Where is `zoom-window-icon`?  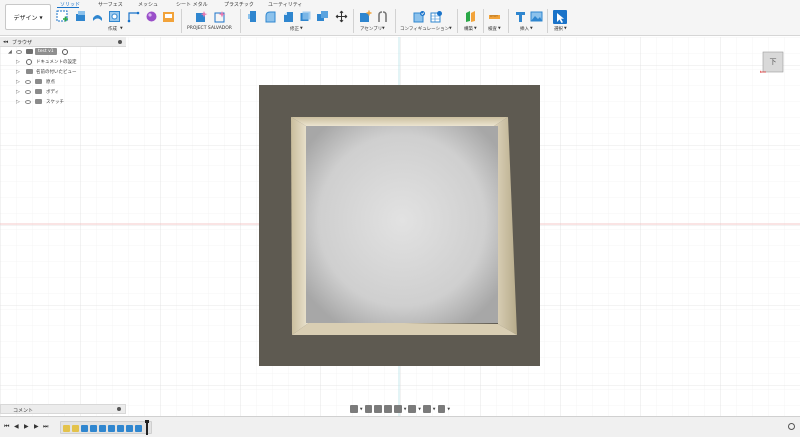 zoom-window-icon is located at coordinates (397, 409).